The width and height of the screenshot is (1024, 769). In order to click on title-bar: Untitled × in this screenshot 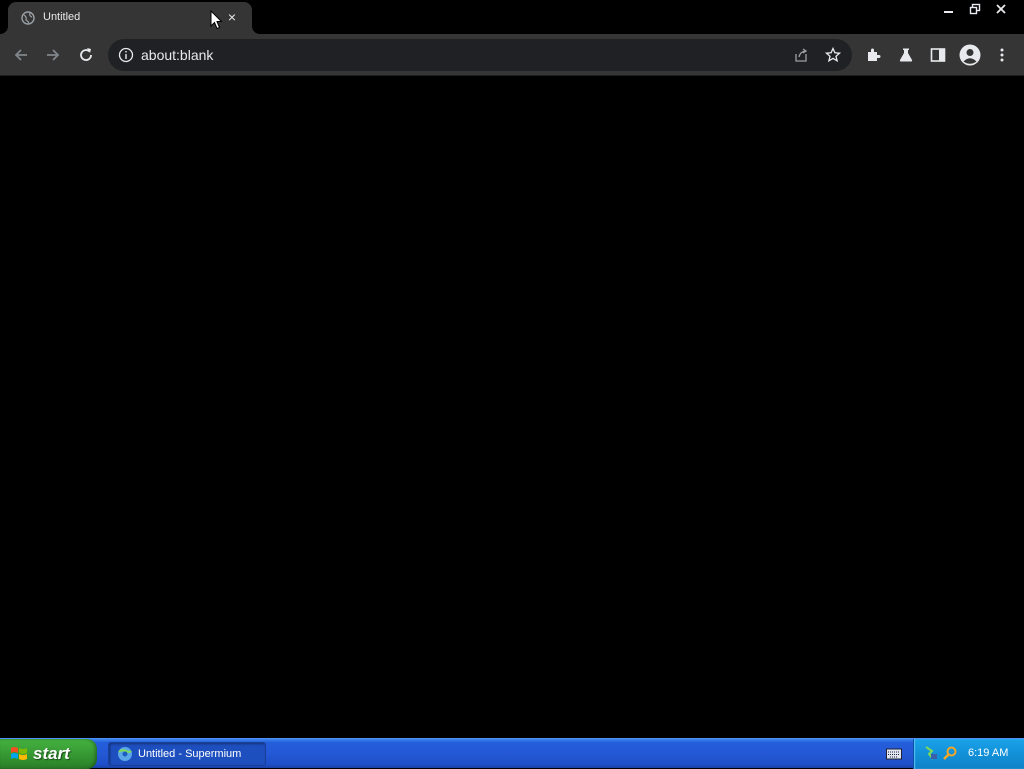, I will do `click(512, 17)`.